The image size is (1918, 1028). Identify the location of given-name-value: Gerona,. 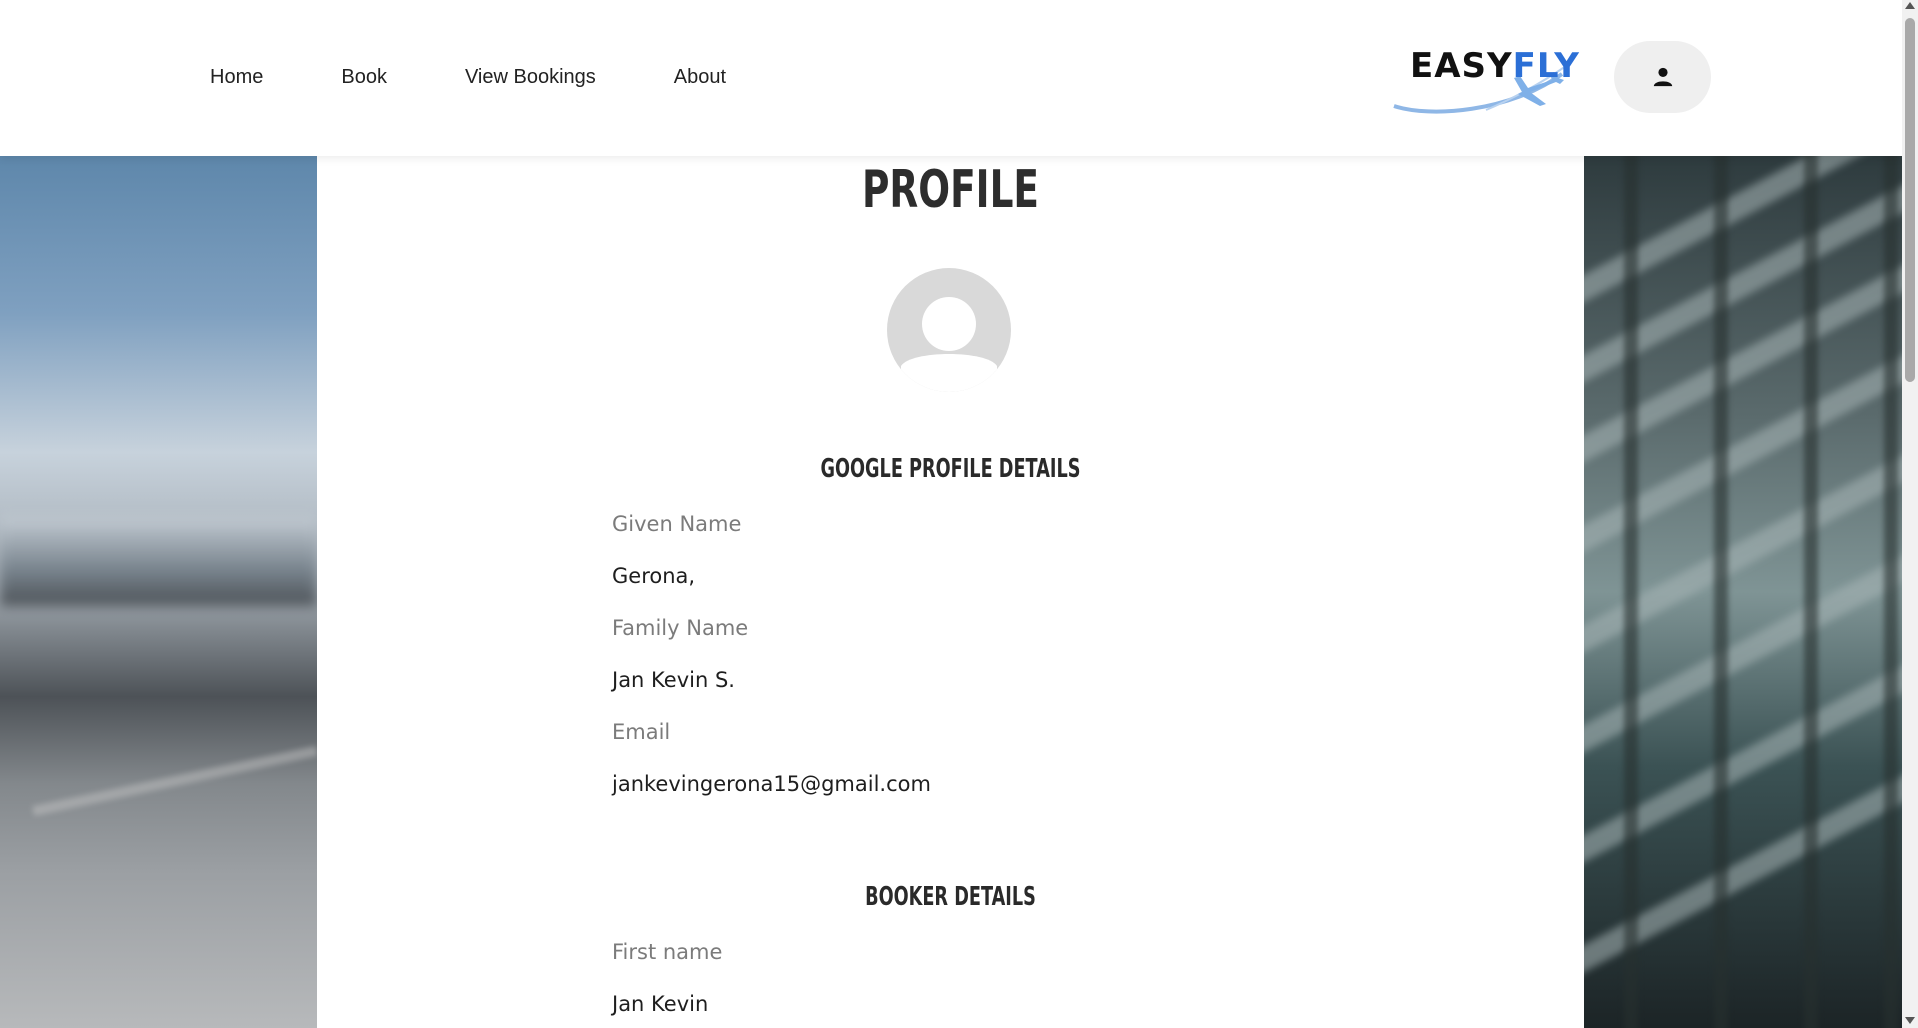
(654, 576).